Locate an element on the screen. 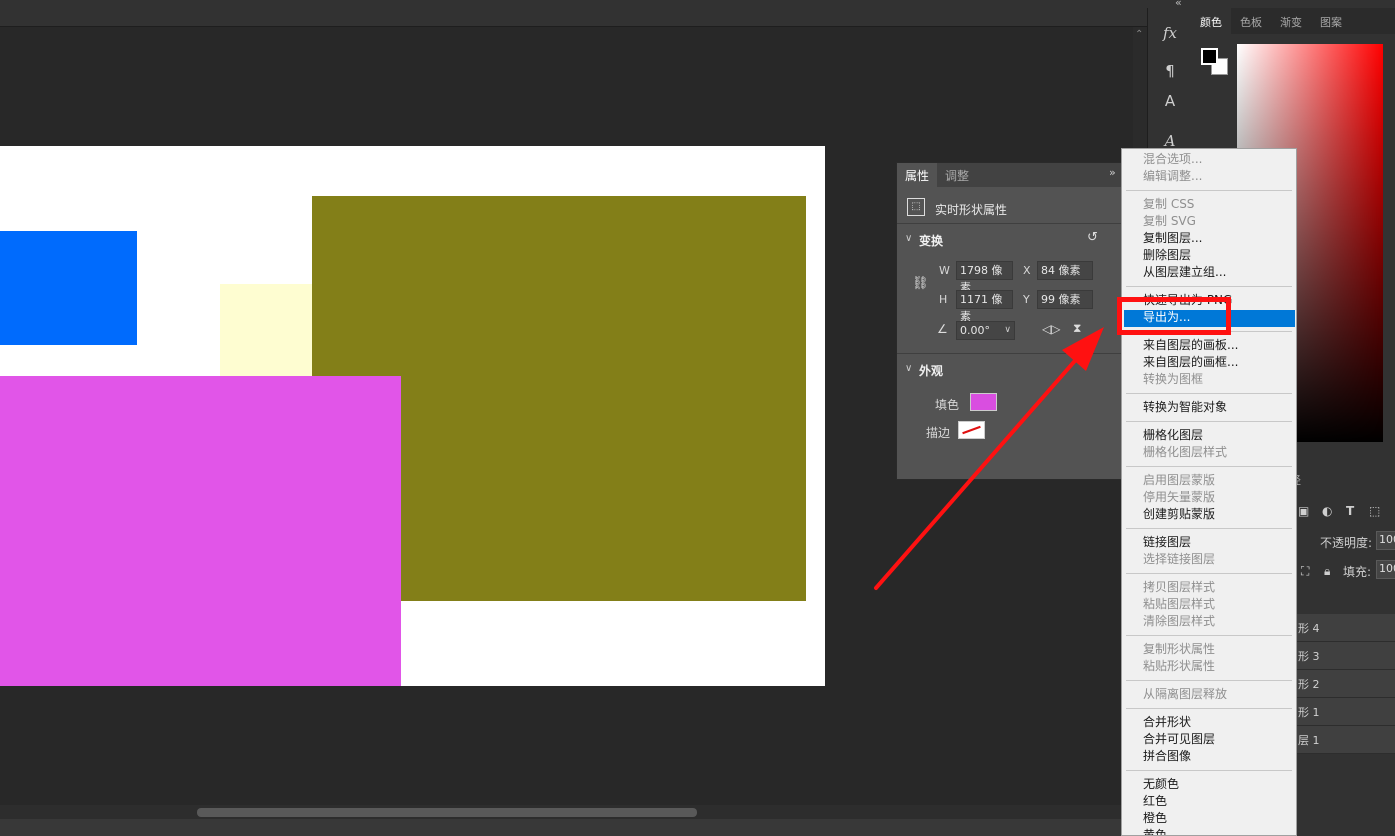  fill-input: 100 is located at coordinates (1385, 569).